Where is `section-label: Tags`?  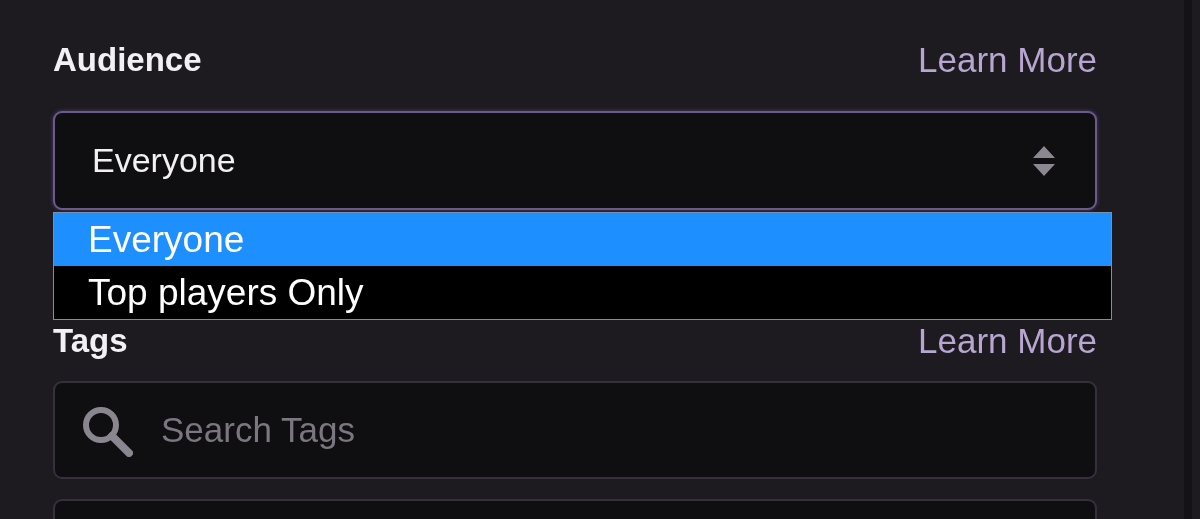 section-label: Tags is located at coordinates (90, 341).